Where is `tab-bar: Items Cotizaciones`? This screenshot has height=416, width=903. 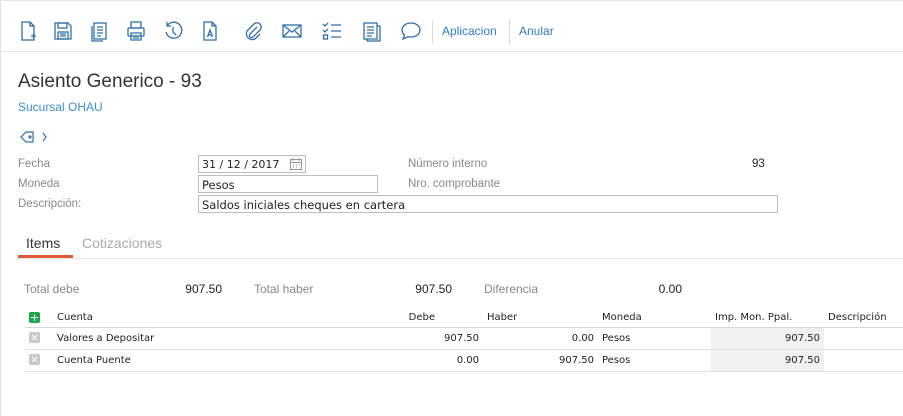
tab-bar: Items Cotizaciones is located at coordinates (460, 246).